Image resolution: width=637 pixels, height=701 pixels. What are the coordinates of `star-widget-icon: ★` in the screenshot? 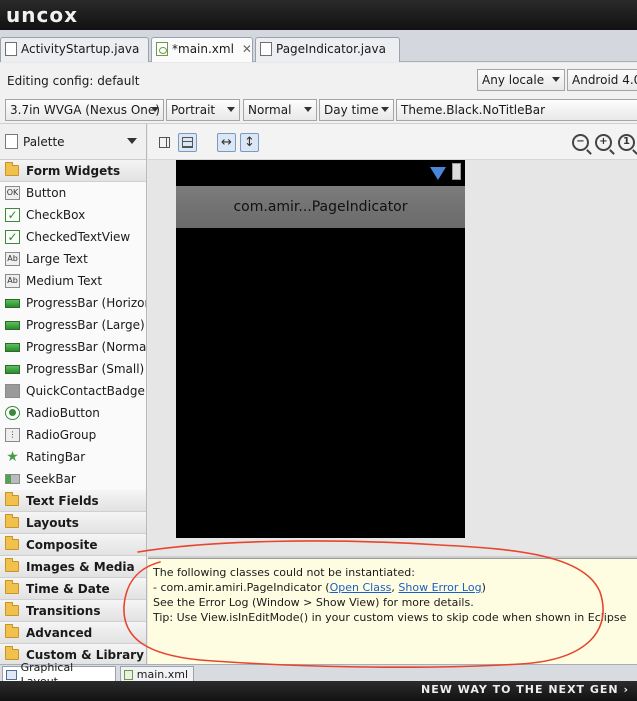 It's located at (12, 457).